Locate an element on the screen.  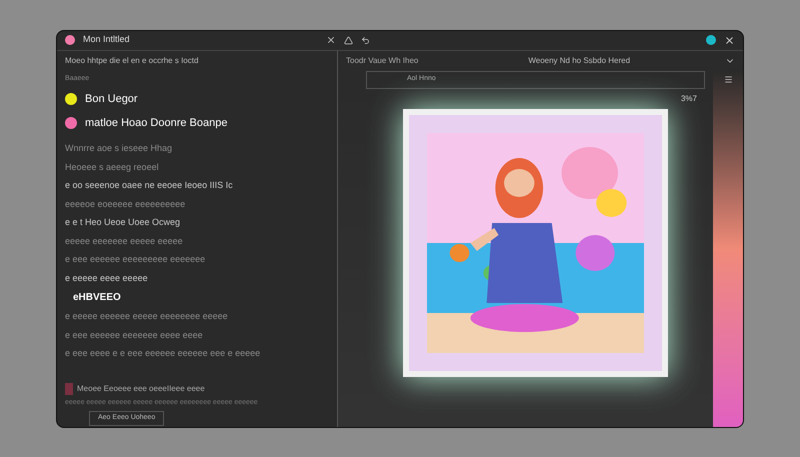
legend-label: matloe Hoao Doonre Boanpe is located at coordinates (156, 123).